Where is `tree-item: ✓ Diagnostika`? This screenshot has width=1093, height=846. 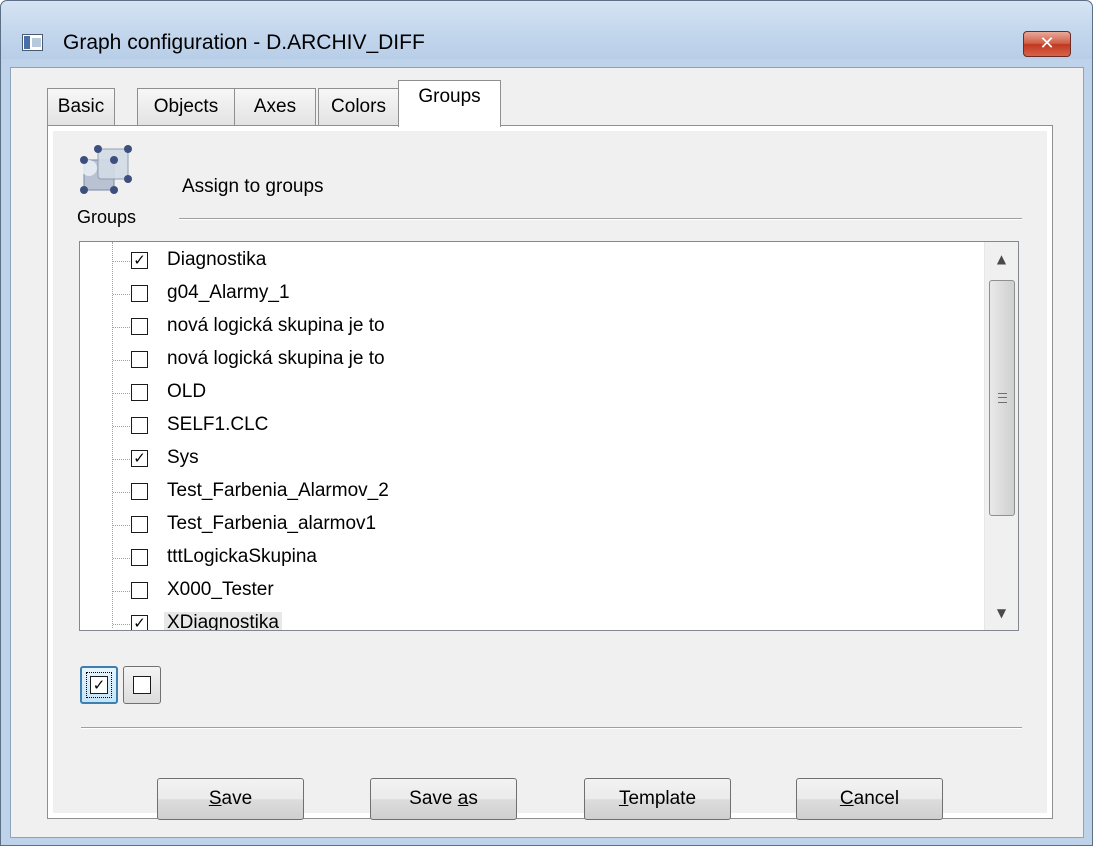
tree-item: ✓ Diagnostika is located at coordinates (530, 262).